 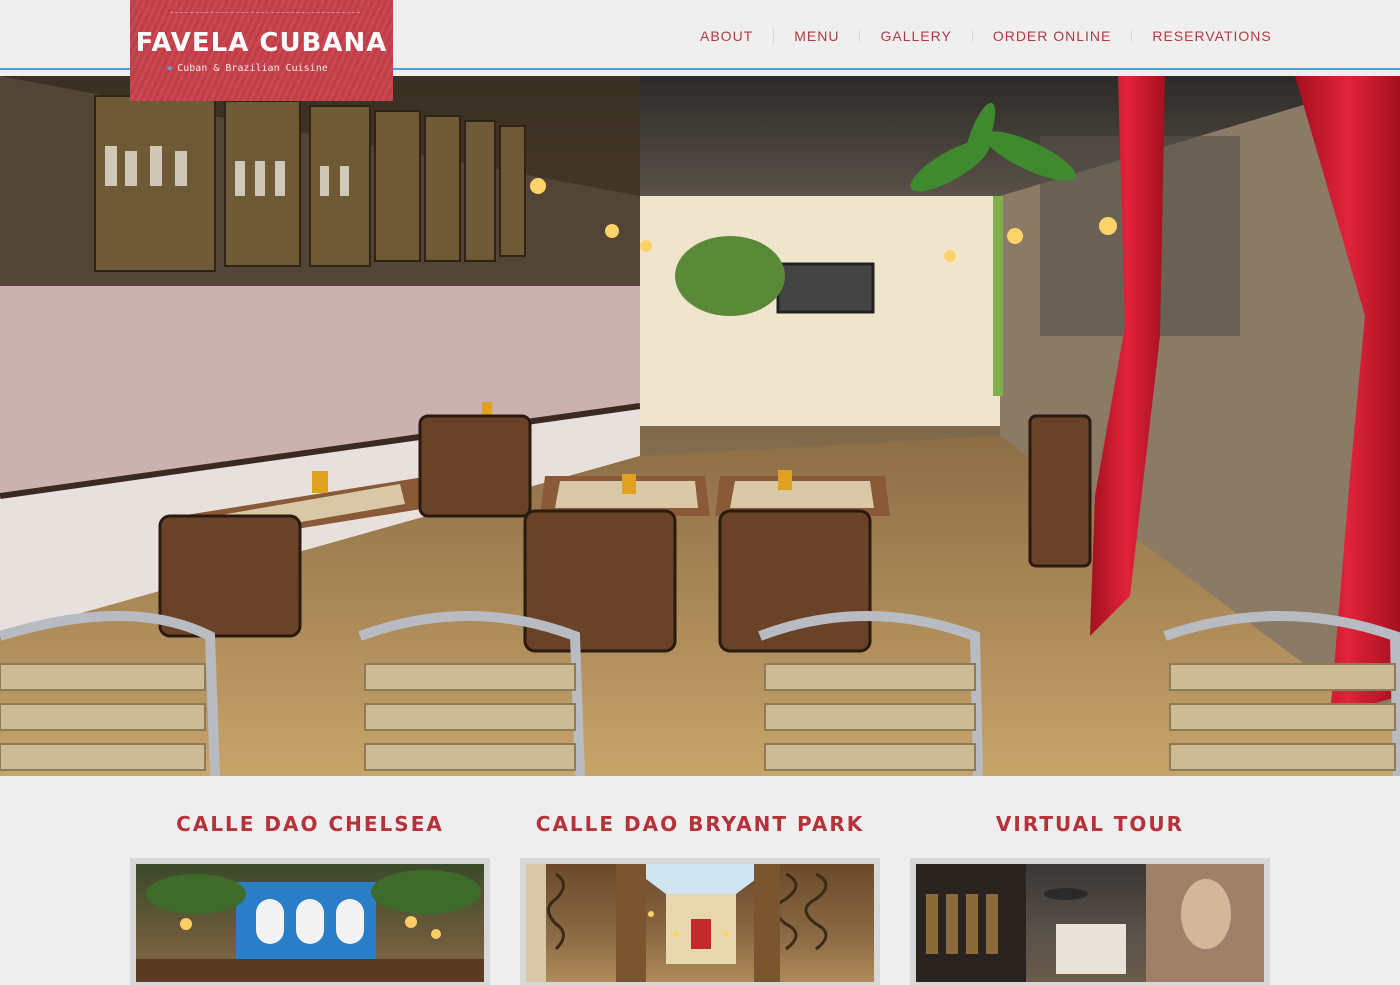 I want to click on logo-title: FAVELA CUBANA, so click(x=261, y=43).